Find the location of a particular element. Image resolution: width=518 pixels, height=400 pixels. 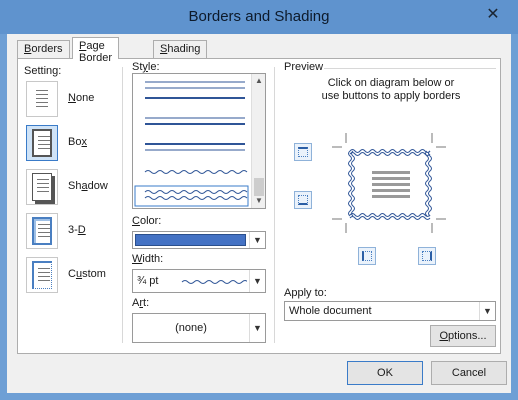

art-dropdown: (none) ▼ is located at coordinates (199, 328).